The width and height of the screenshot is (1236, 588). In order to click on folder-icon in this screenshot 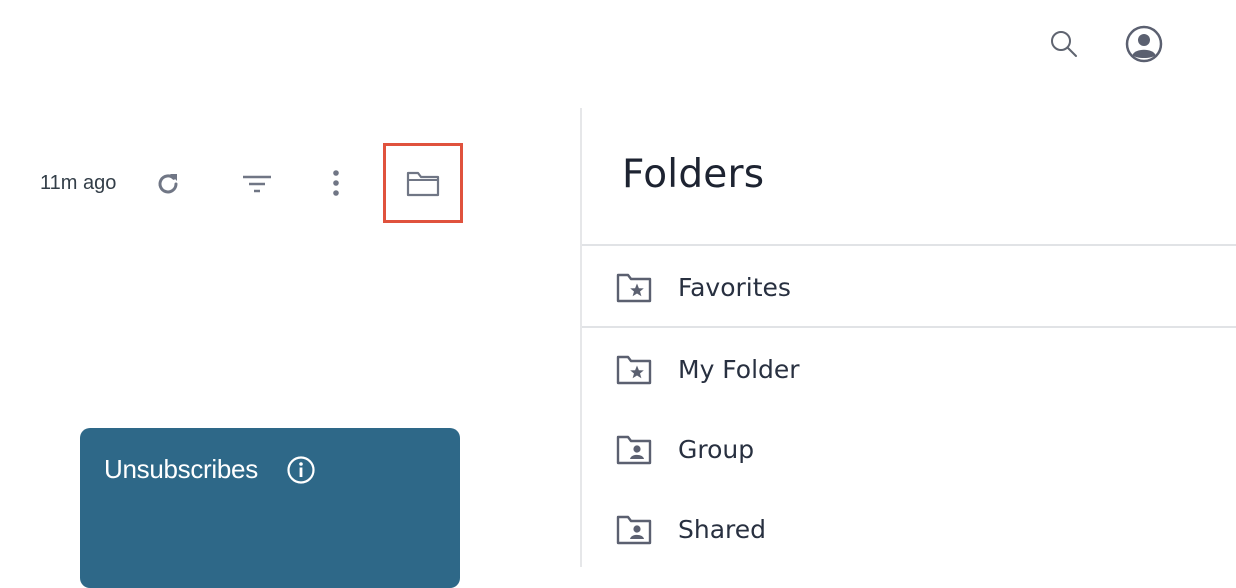, I will do `click(423, 184)`.